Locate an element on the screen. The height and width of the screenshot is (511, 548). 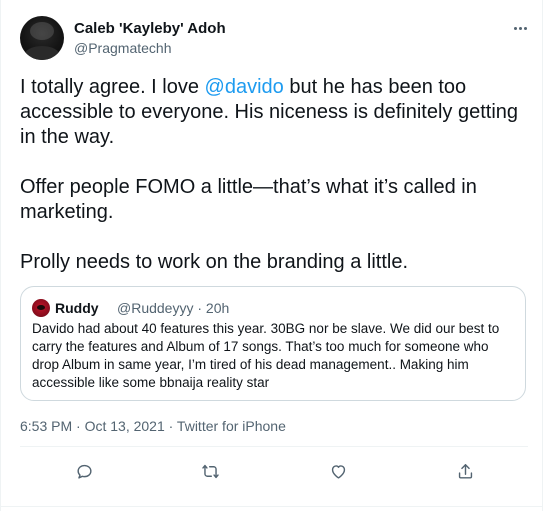
like-icon is located at coordinates (338, 471).